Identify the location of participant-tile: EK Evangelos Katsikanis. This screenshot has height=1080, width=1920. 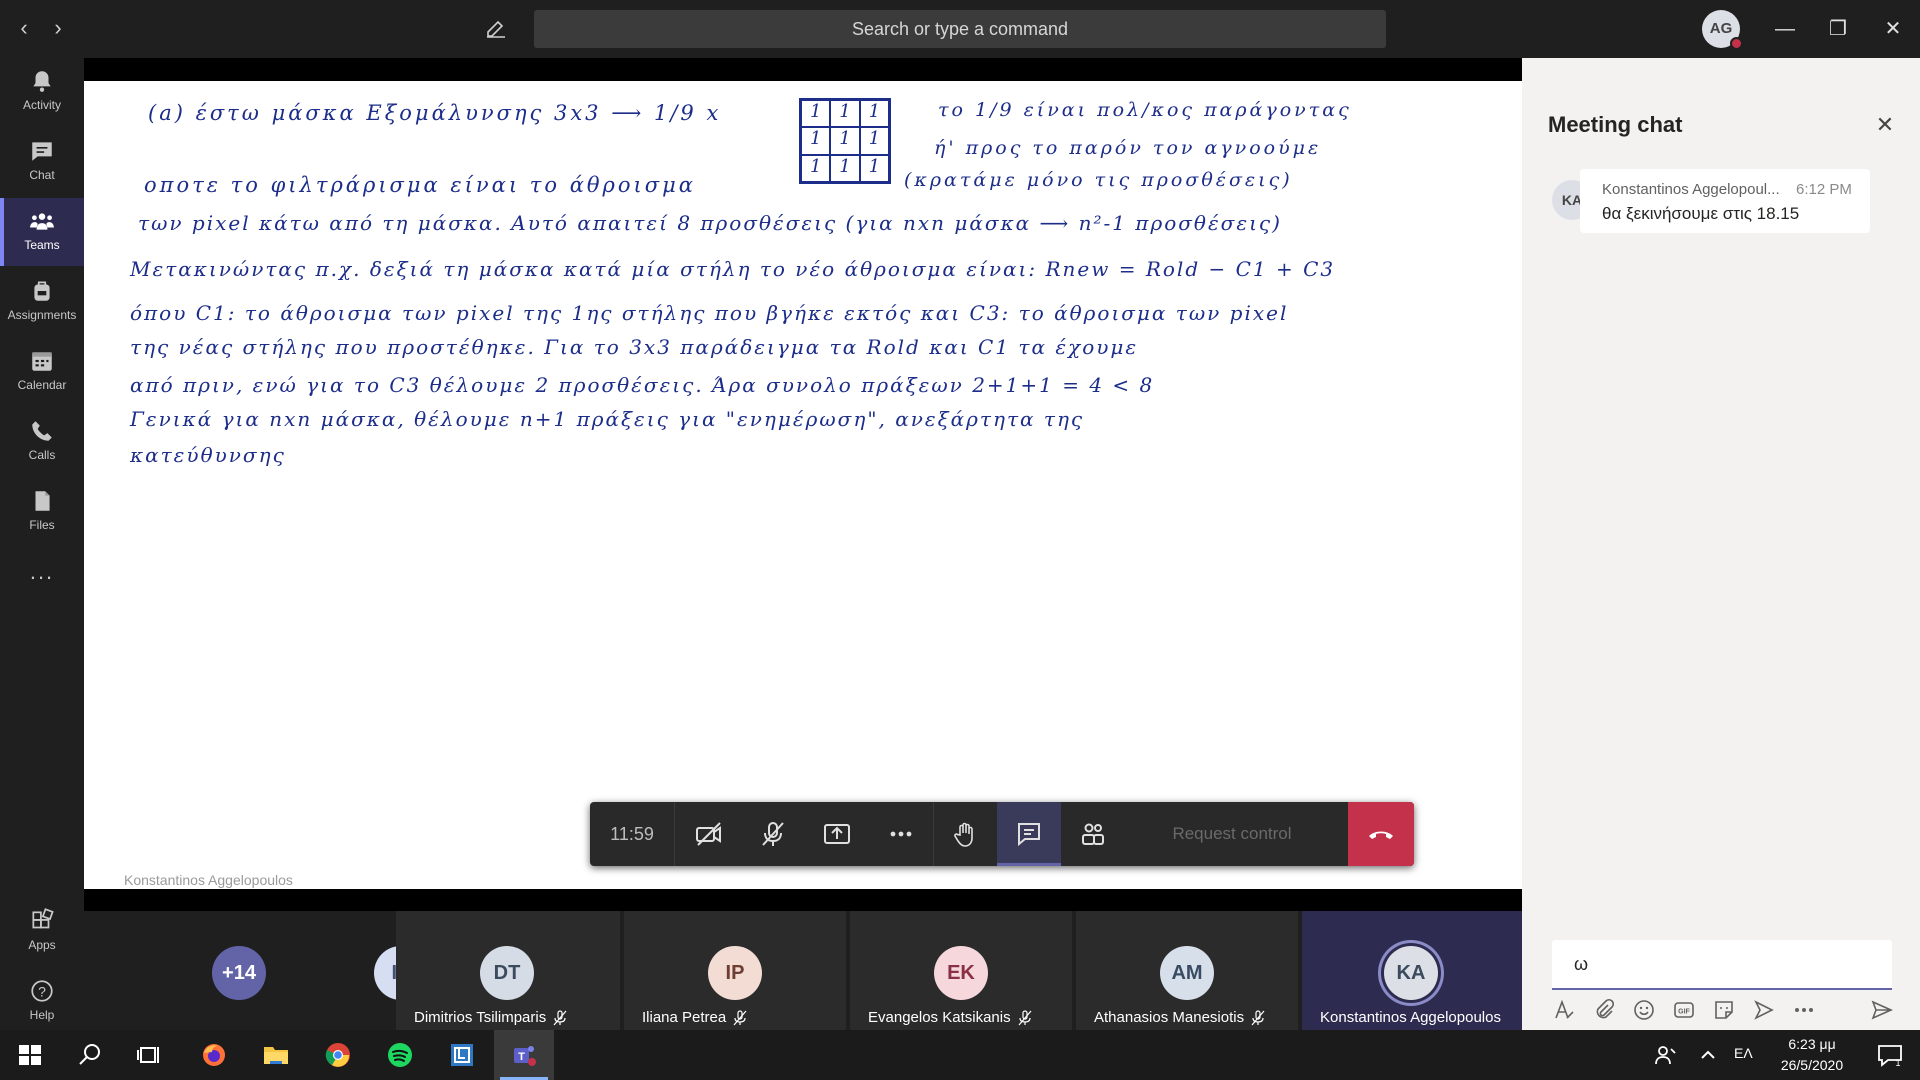
(961, 970).